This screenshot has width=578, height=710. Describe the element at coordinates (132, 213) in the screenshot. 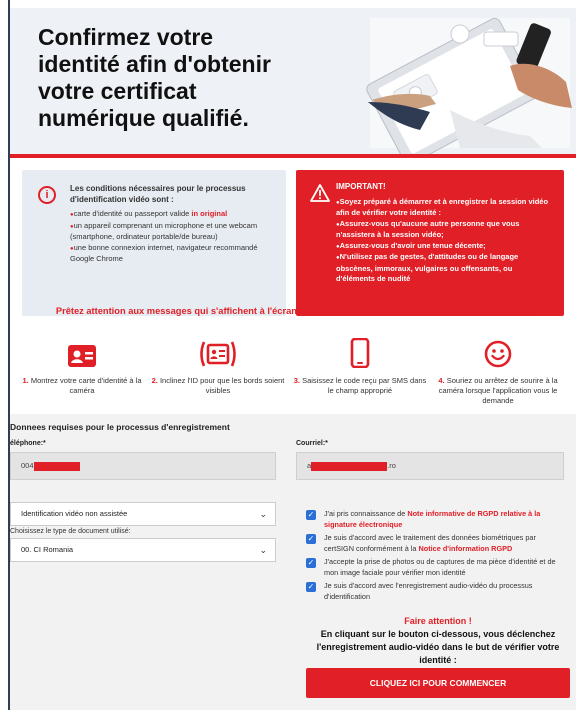

I see `condition-text: carte d'identité ou passeport valide` at that location.